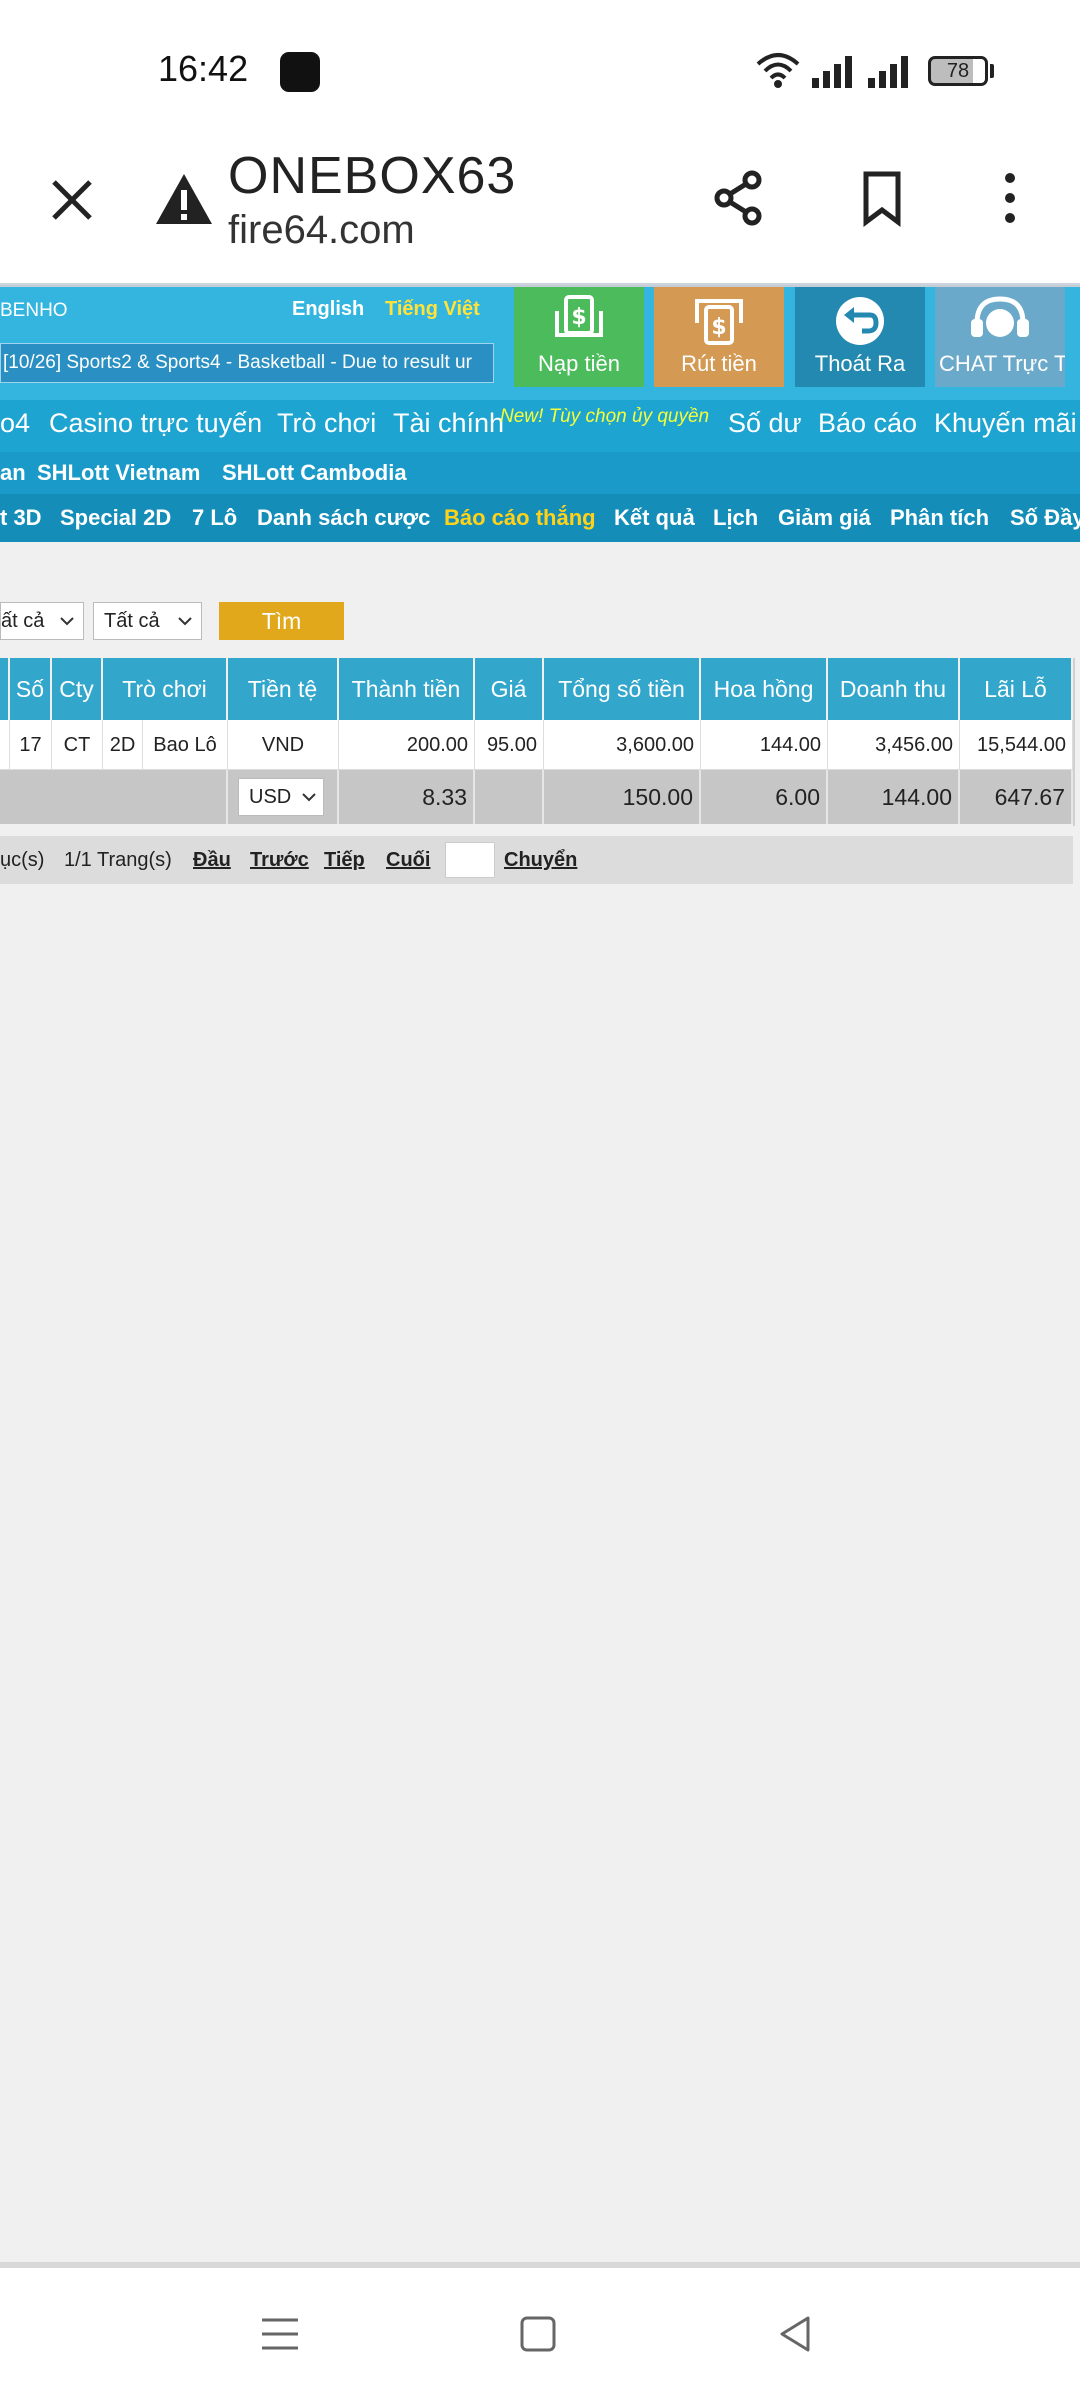  Describe the element at coordinates (432, 309) in the screenshot. I see `language-vietnamese-link: Tiếng Việt` at that location.